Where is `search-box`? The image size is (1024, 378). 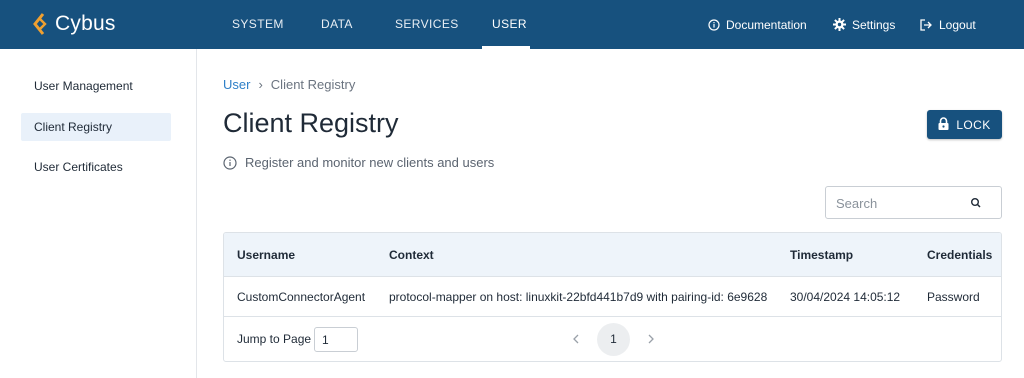
search-box is located at coordinates (913, 202).